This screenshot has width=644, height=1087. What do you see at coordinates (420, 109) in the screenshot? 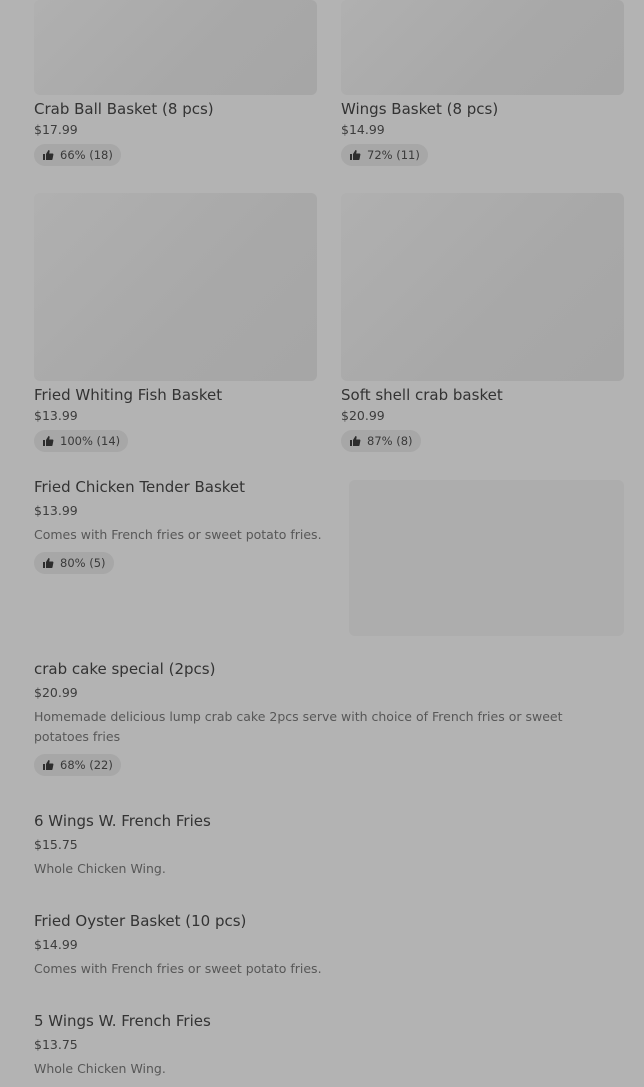
I see `item-title: Wings Basket (8 pcs)` at bounding box center [420, 109].